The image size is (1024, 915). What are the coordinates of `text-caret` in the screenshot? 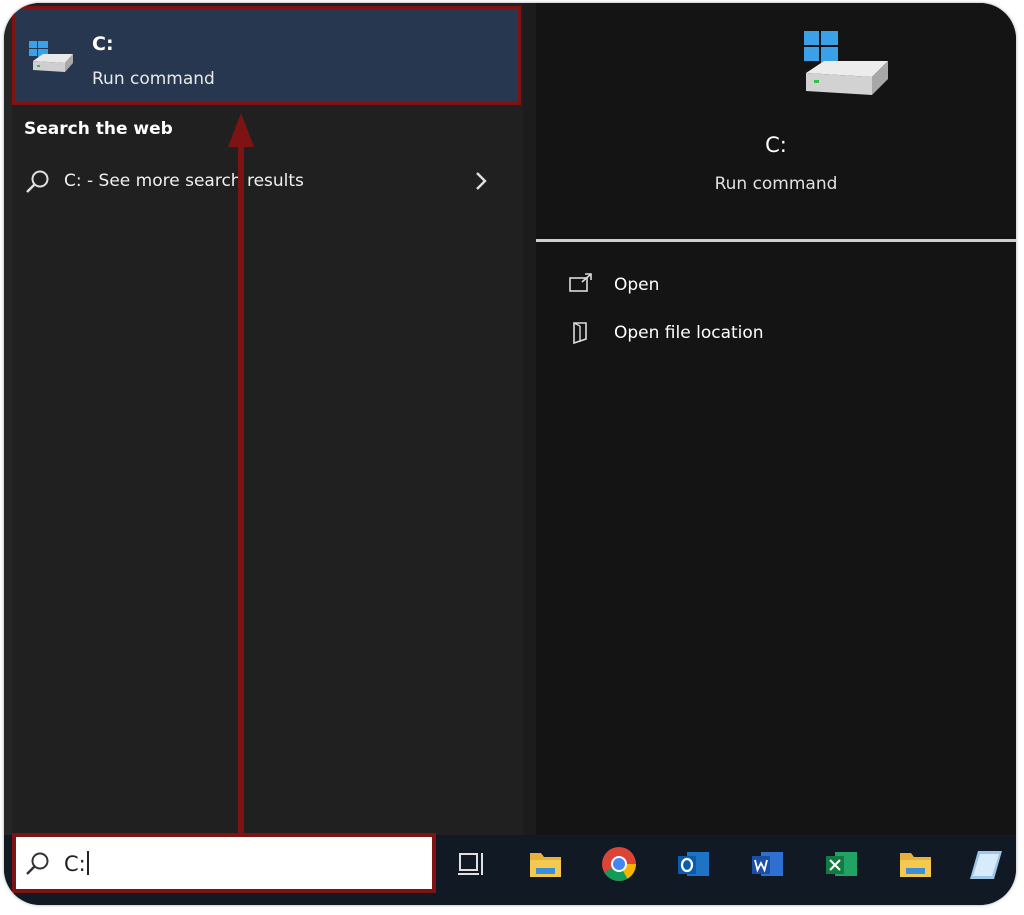 It's located at (87, 863).